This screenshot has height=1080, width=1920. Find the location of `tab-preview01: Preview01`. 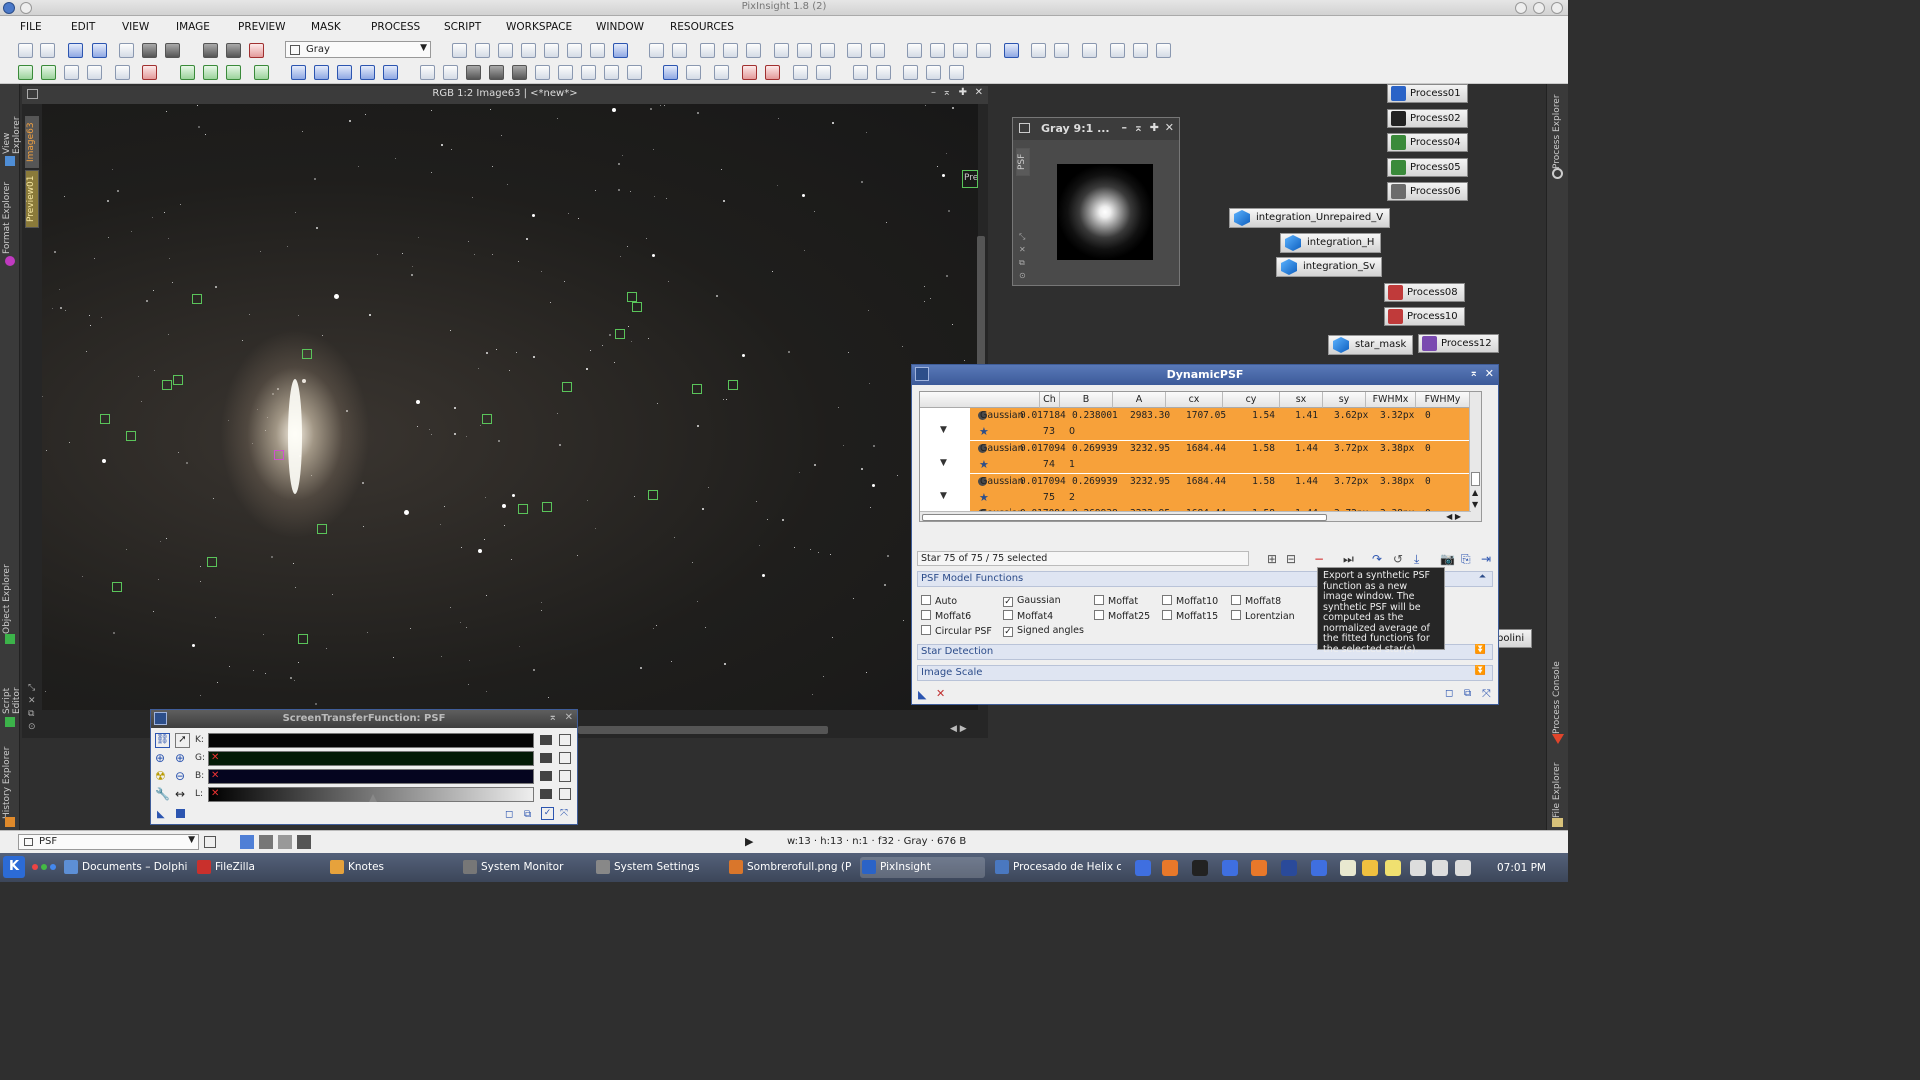

tab-preview01: Preview01 is located at coordinates (32, 199).